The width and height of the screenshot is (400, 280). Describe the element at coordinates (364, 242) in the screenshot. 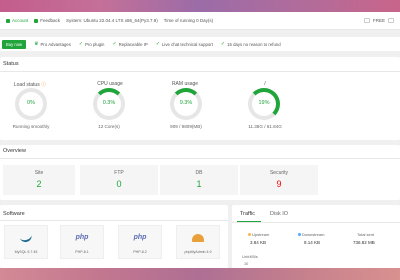

I see `total-sent-value: 736.82 MB` at that location.